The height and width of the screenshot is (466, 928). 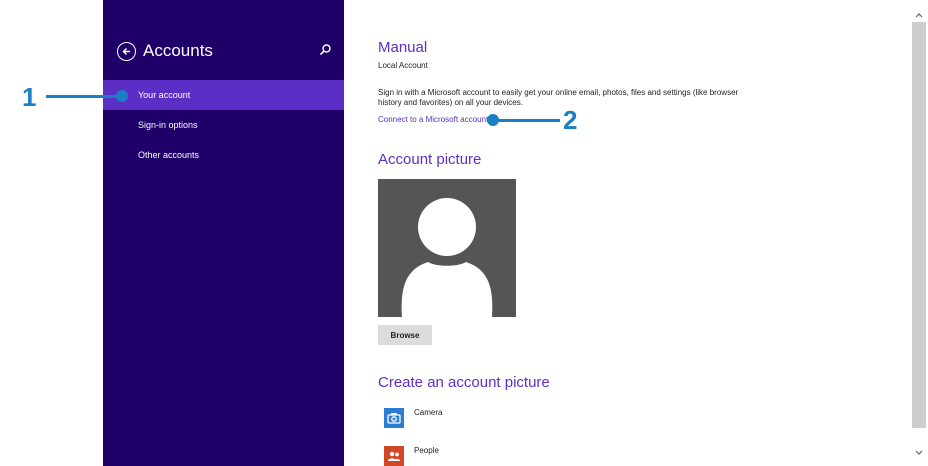 What do you see at coordinates (919, 225) in the screenshot?
I see `scrollbar-thumb` at bounding box center [919, 225].